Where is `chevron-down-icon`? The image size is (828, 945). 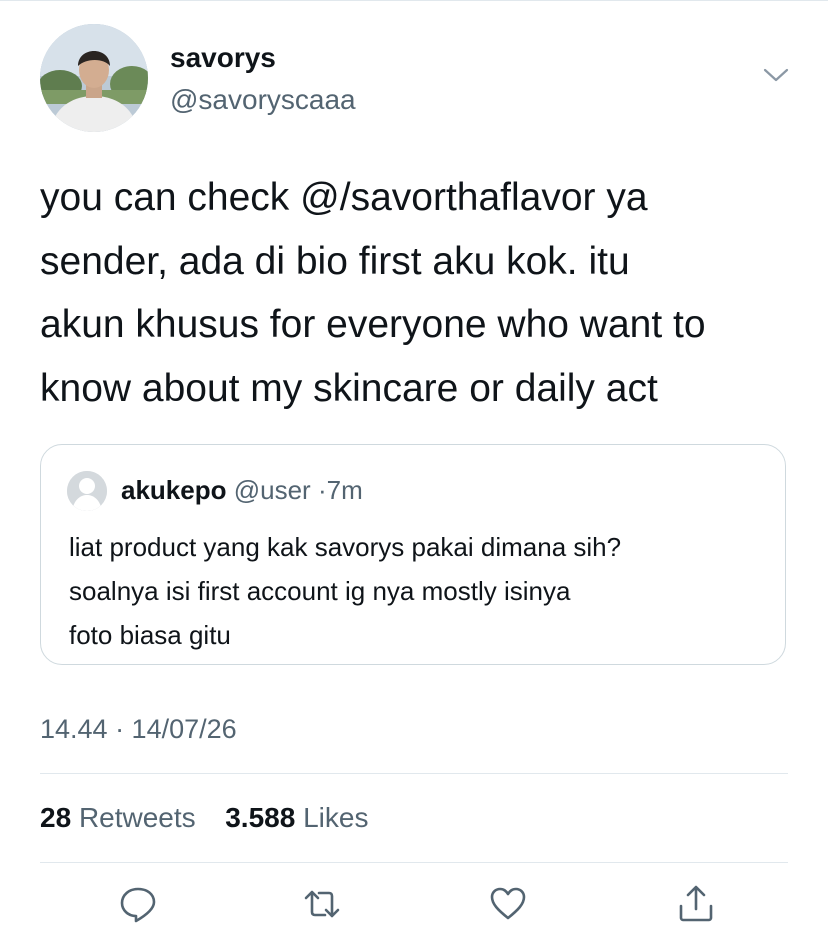 chevron-down-icon is located at coordinates (776, 76).